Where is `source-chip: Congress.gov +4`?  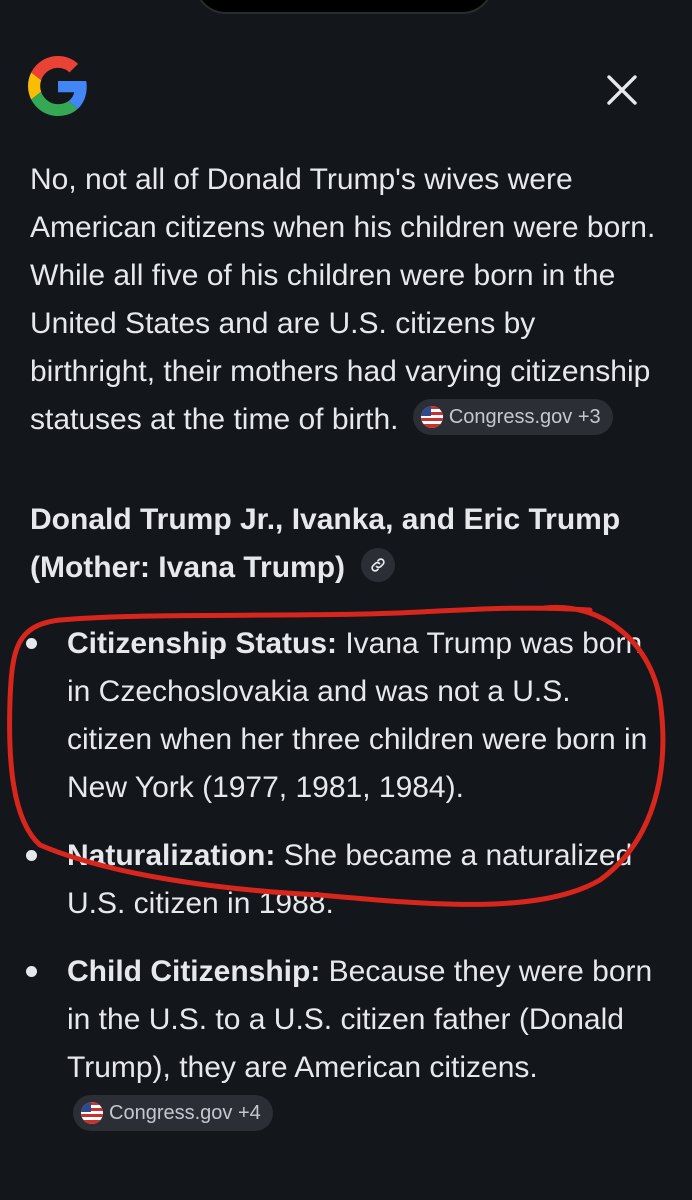 source-chip: Congress.gov +4 is located at coordinates (173, 1113).